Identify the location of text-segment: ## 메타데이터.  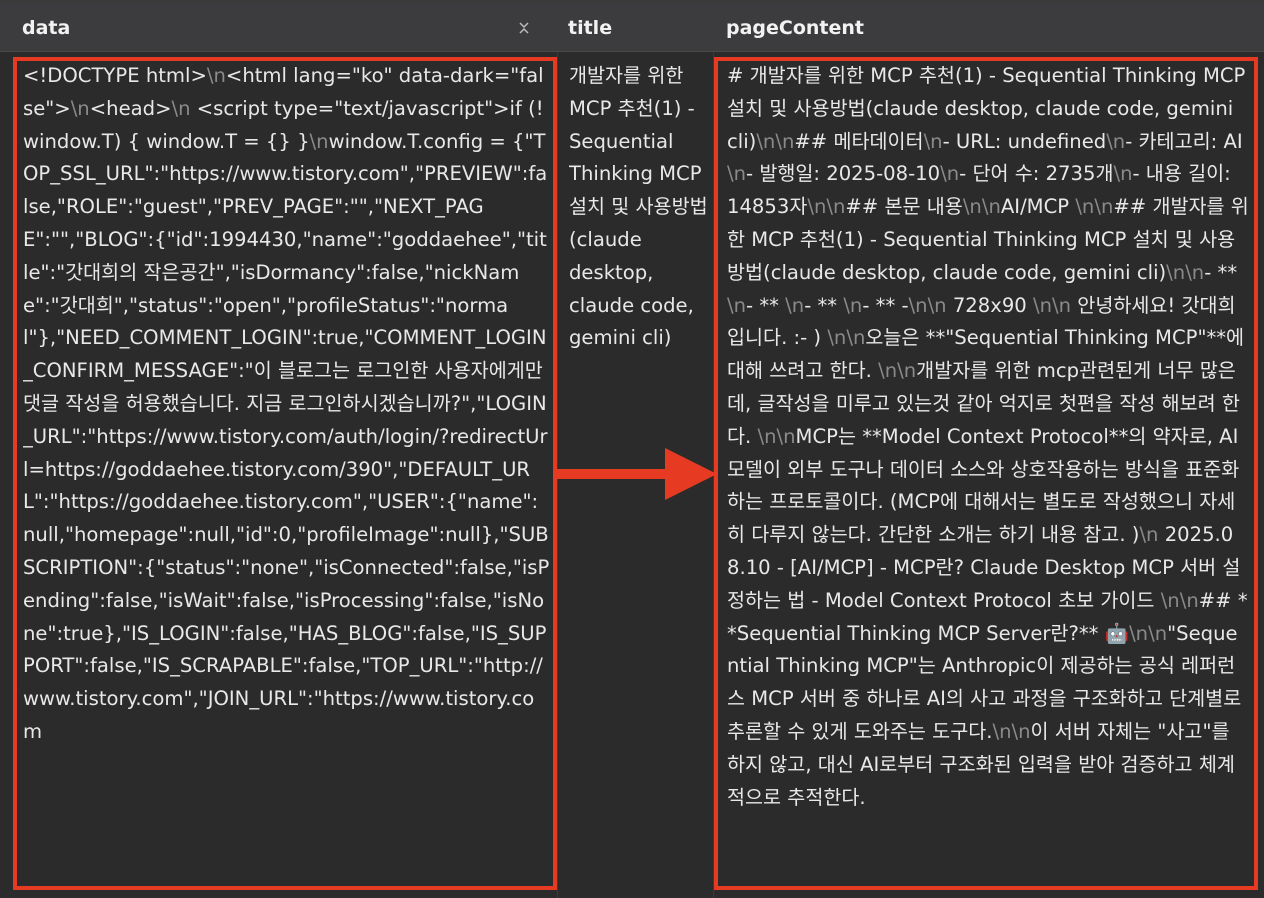
(859, 141).